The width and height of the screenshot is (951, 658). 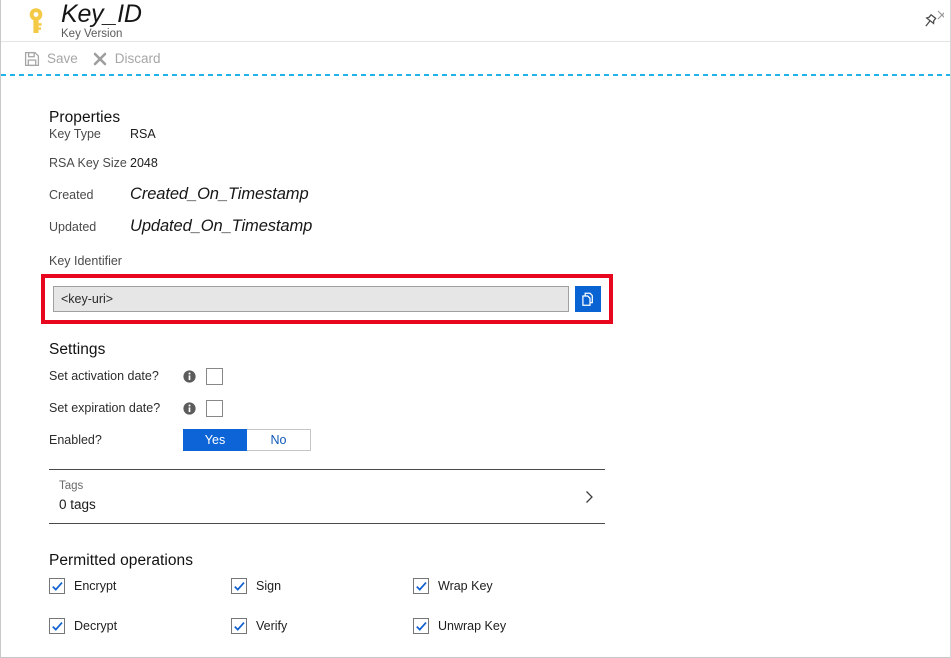 I want to click on command-bar: Save Discard, so click(x=475, y=59).